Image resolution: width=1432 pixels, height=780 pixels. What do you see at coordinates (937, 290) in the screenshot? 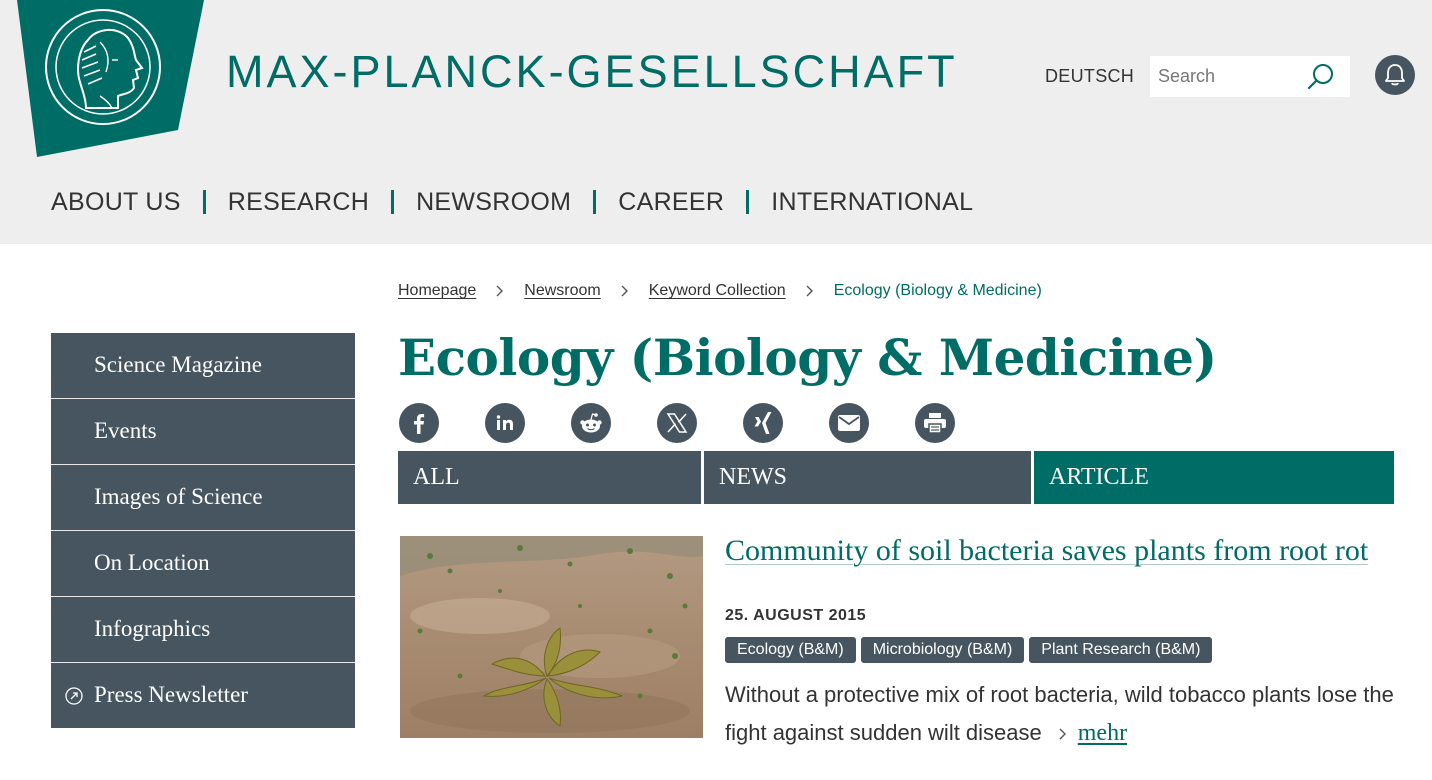
I see `breadcrumb-current: Ecology (Biology & Medicine)` at bounding box center [937, 290].